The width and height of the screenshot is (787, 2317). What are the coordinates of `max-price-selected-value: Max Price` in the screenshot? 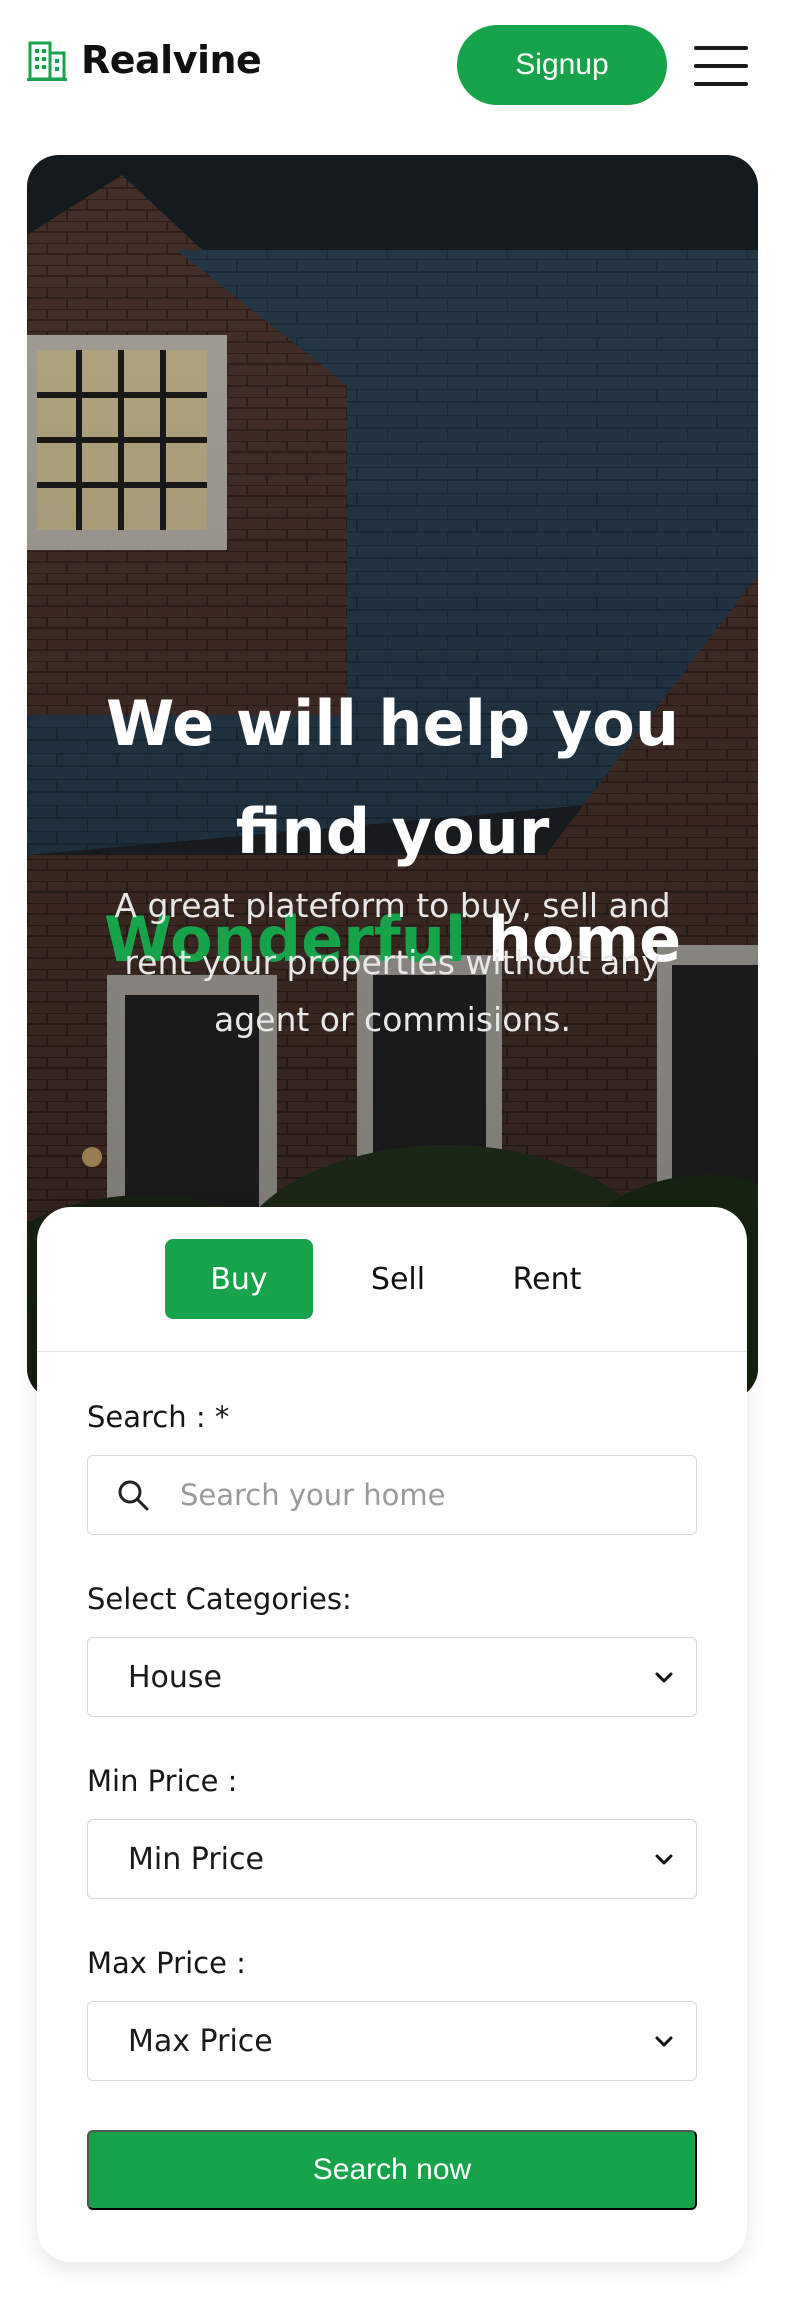 It's located at (200, 2041).